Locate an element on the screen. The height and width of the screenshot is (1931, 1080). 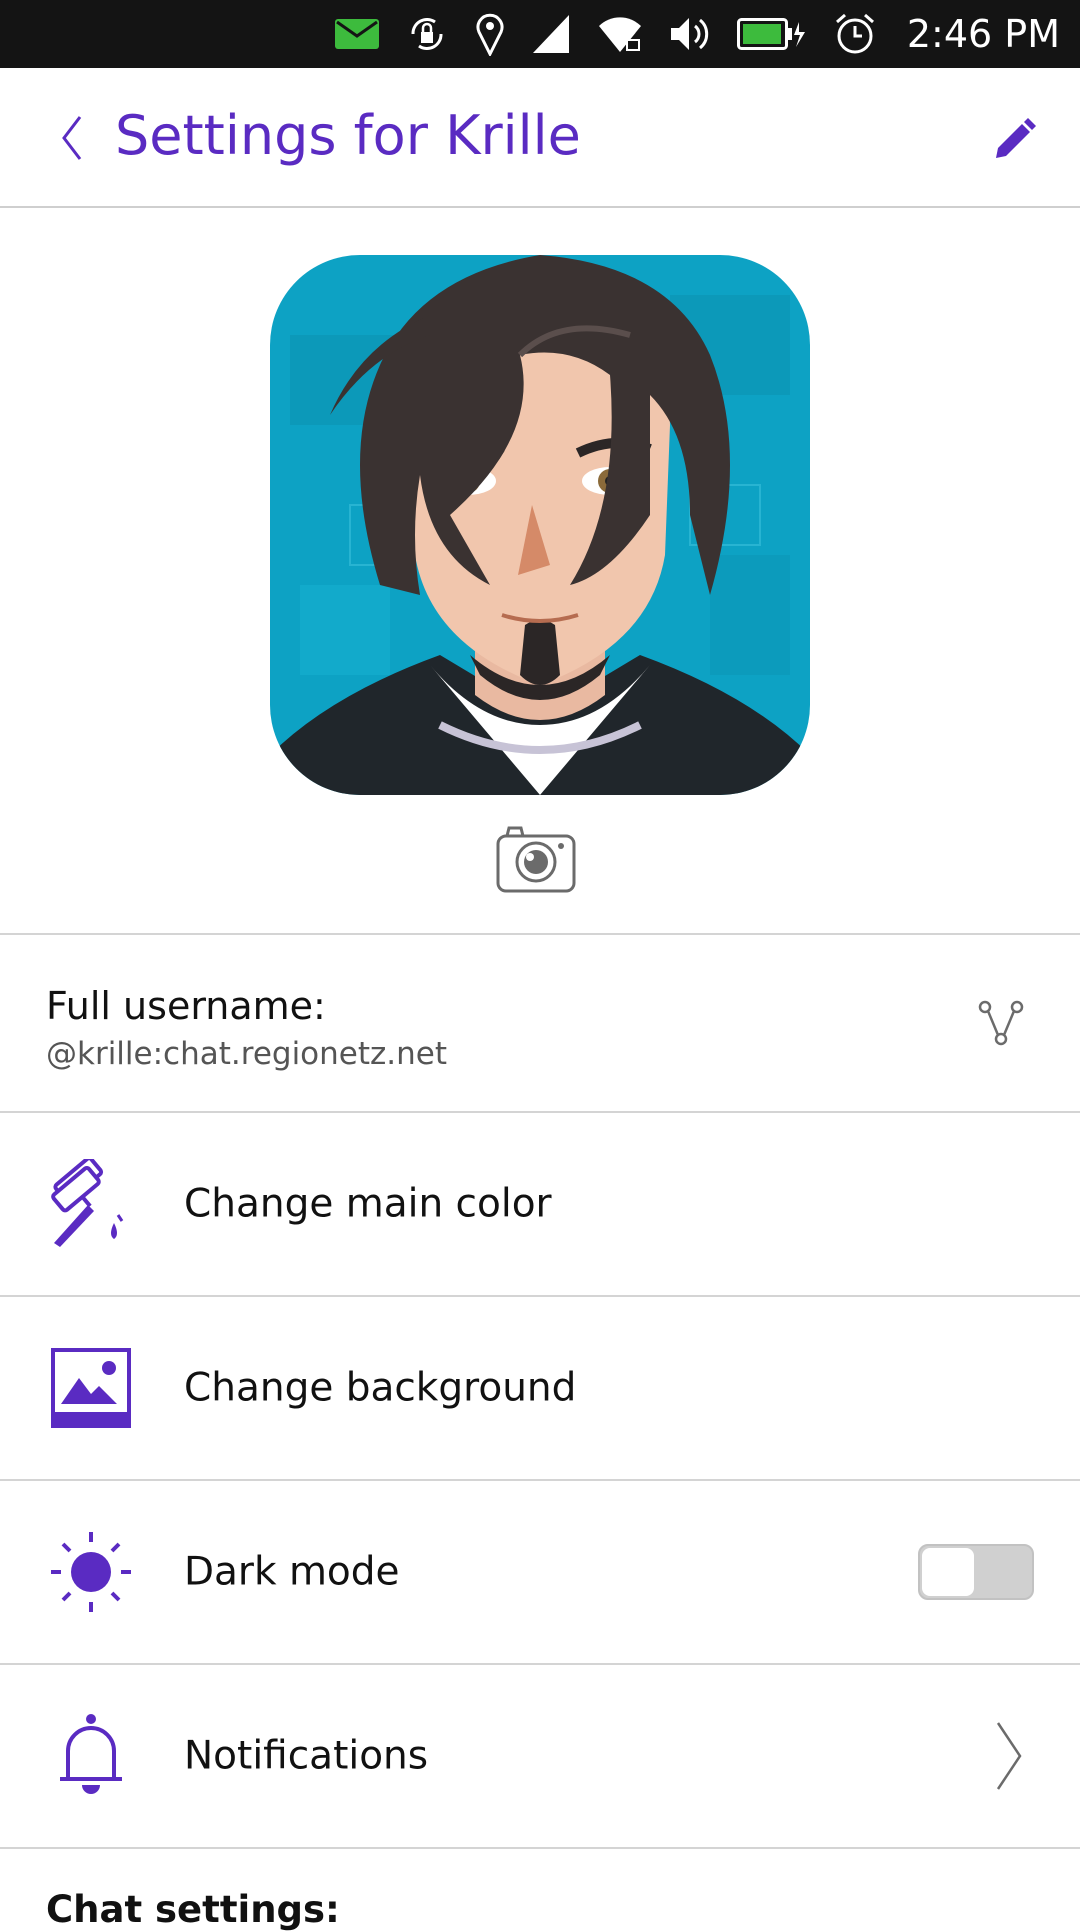
location-icon is located at coordinates (490, 34).